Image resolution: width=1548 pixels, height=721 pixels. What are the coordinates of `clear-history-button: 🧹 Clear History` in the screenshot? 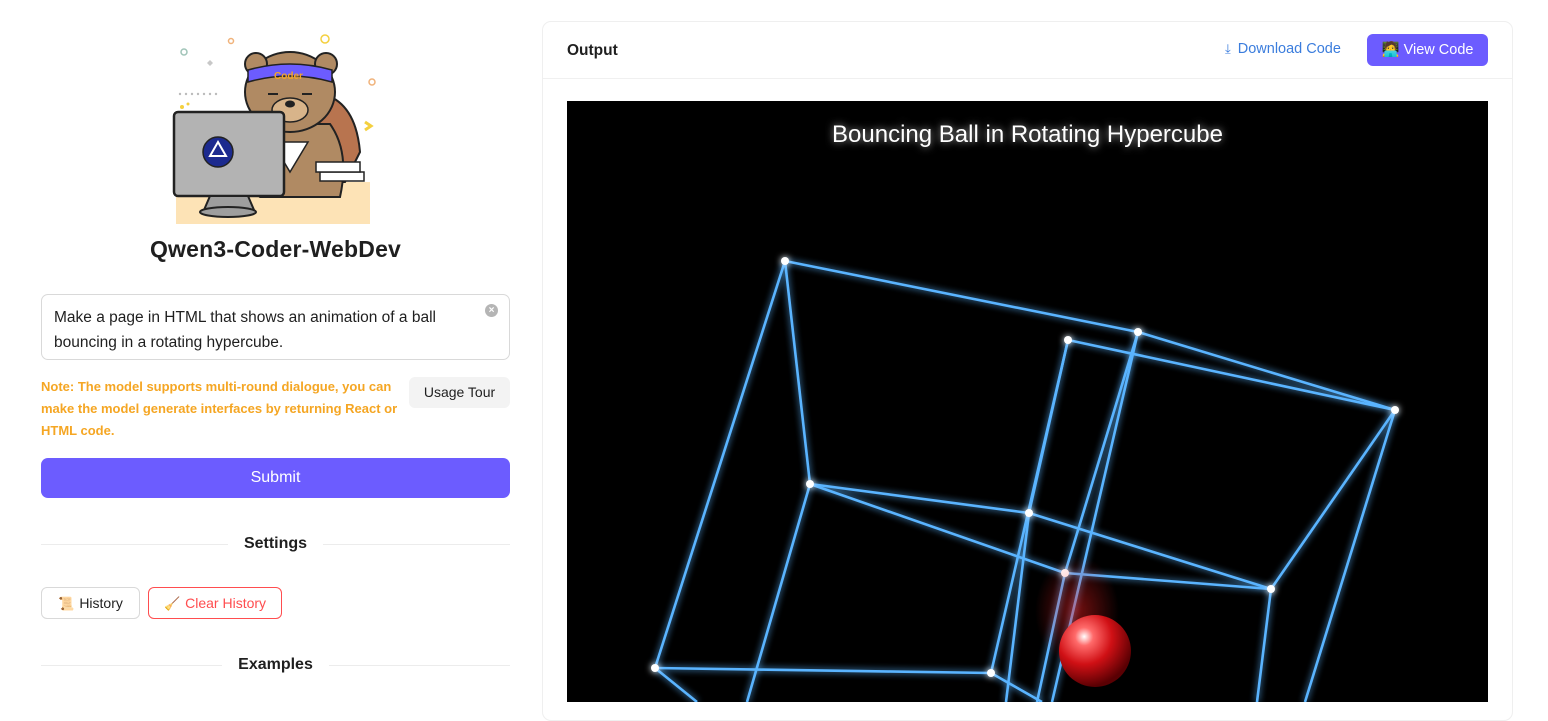 It's located at (215, 603).